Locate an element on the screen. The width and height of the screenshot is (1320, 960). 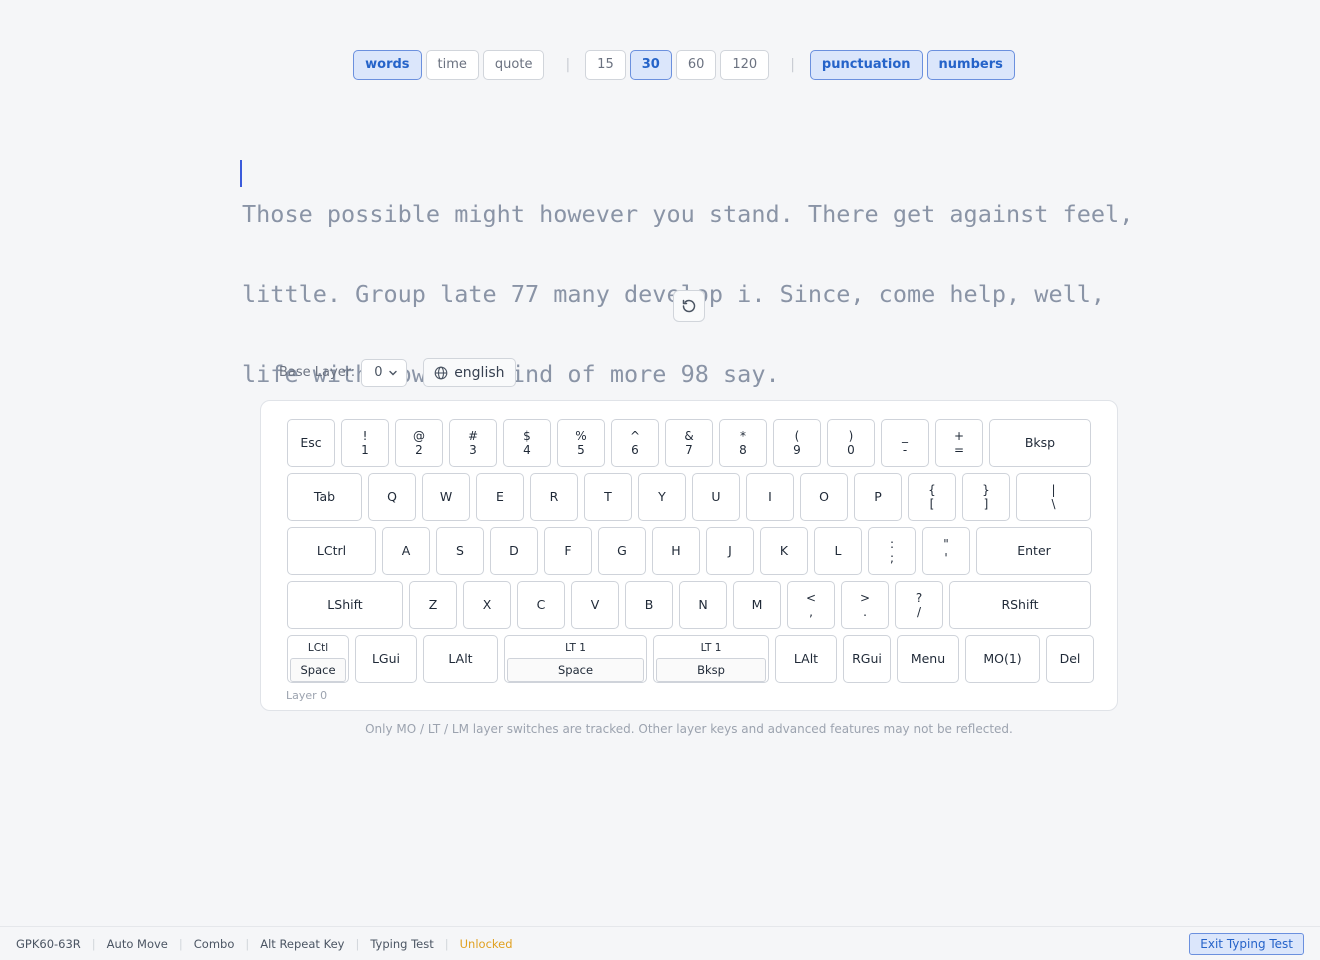
key-mo1: MO(1) is located at coordinates (1002, 659).